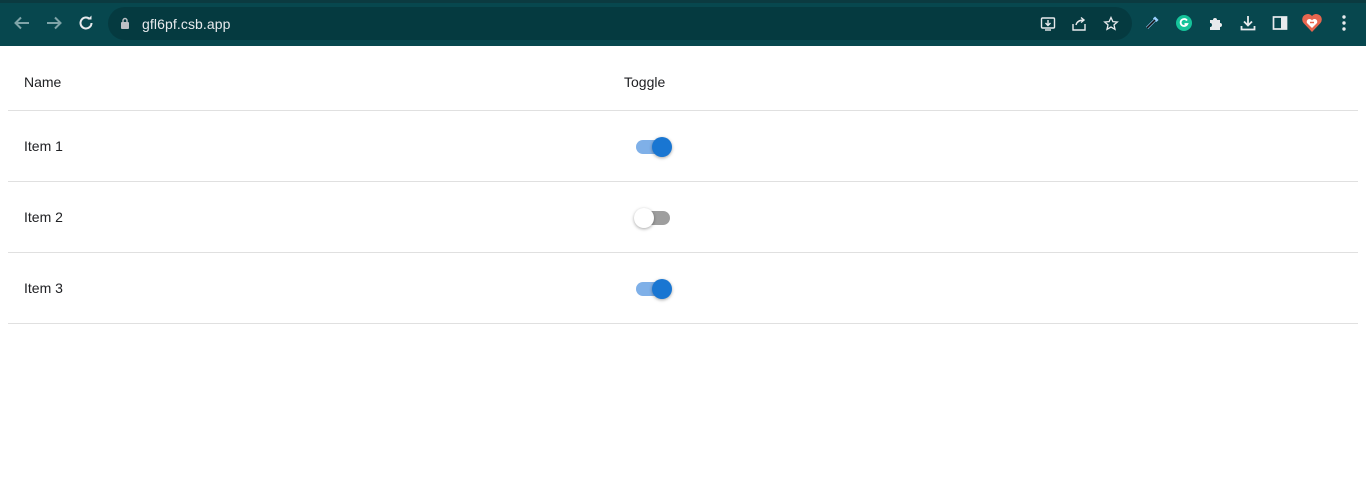  Describe the element at coordinates (1048, 24) in the screenshot. I see `install-app-icon` at that location.